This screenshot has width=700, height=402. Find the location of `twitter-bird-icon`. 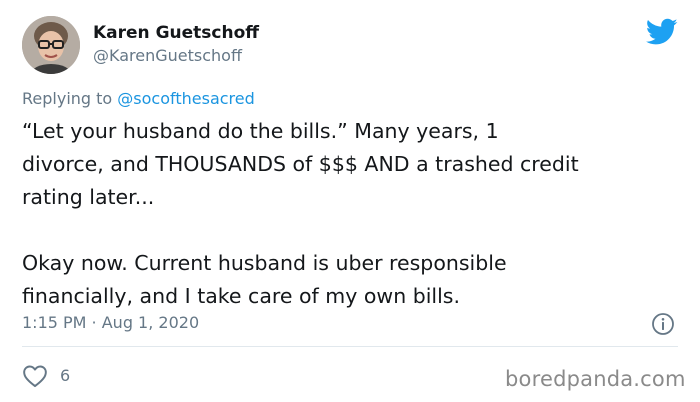

twitter-bird-icon is located at coordinates (662, 31).